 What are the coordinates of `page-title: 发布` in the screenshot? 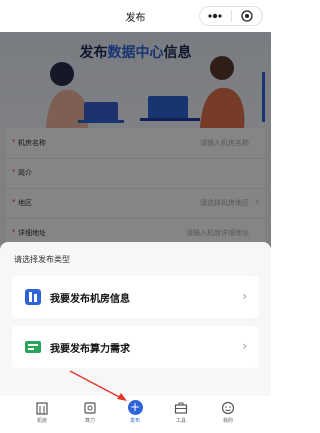 It's located at (135, 18).